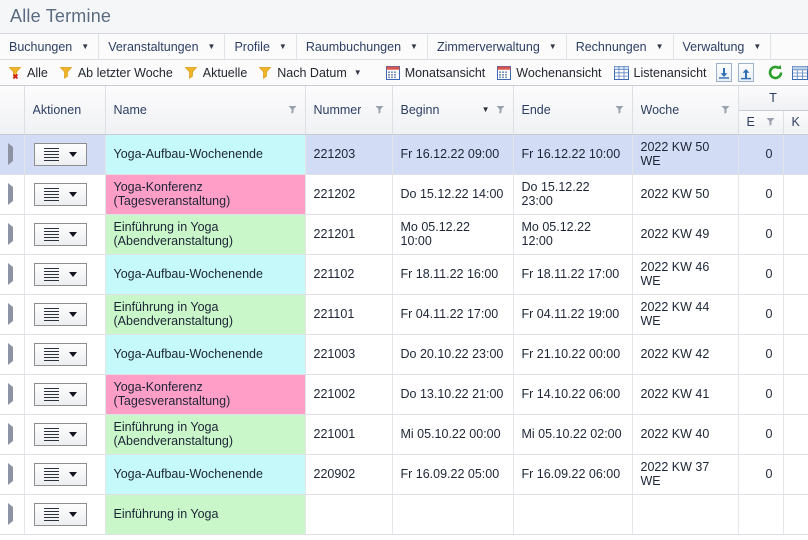  I want to click on cell-ende: Fr 21.10.22 00:00, so click(573, 354).